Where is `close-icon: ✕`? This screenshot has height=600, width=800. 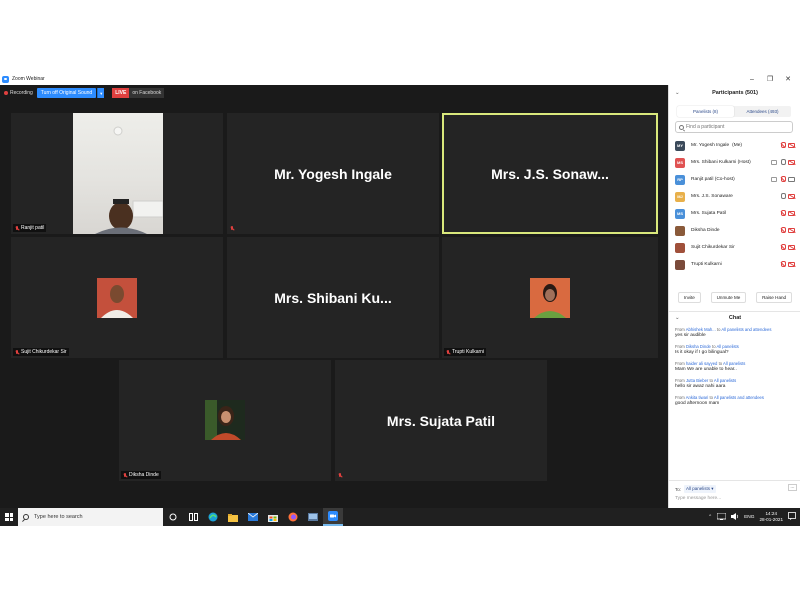 close-icon: ✕ is located at coordinates (788, 79).